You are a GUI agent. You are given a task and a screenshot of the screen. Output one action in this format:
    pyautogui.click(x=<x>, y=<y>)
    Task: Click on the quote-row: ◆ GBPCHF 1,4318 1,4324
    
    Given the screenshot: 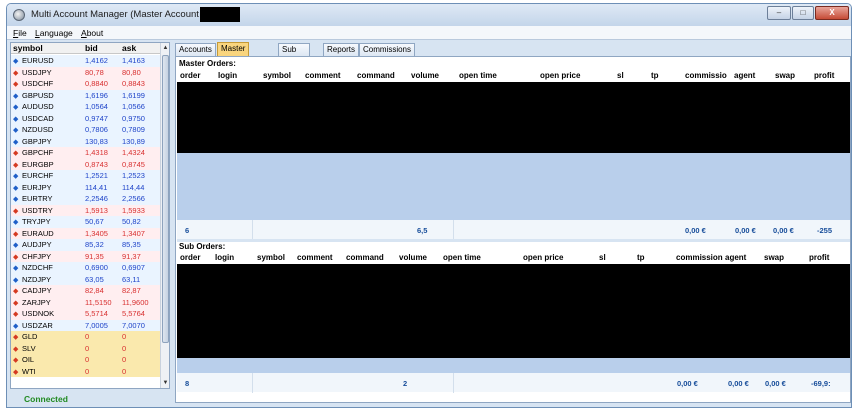 What is the action you would take?
    pyautogui.click(x=86, y=153)
    